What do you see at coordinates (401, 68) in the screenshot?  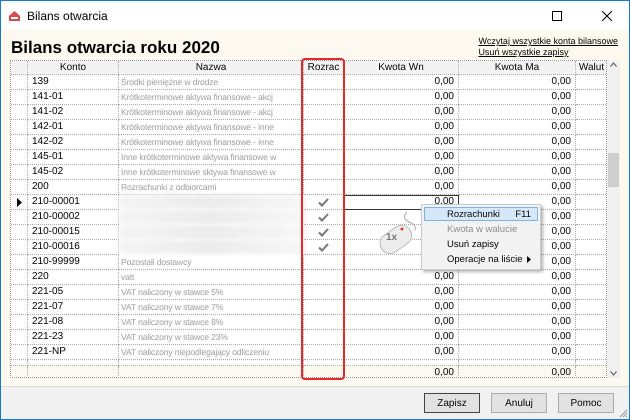 I see `column-header: Kwota Wn` at bounding box center [401, 68].